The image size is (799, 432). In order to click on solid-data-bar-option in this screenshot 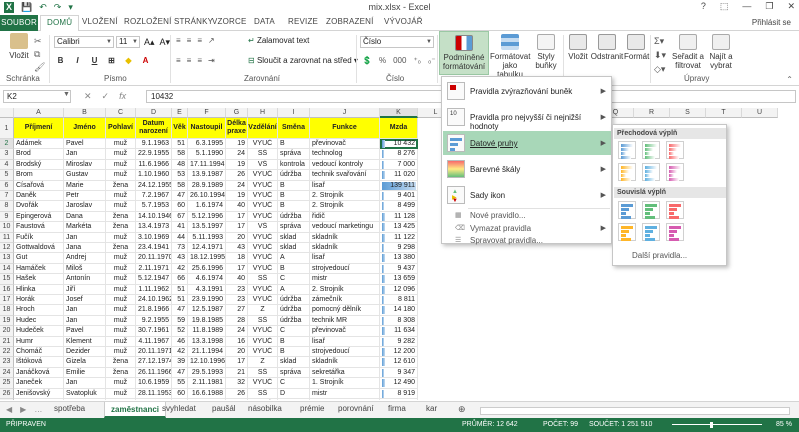, I will do `click(651, 210)`.